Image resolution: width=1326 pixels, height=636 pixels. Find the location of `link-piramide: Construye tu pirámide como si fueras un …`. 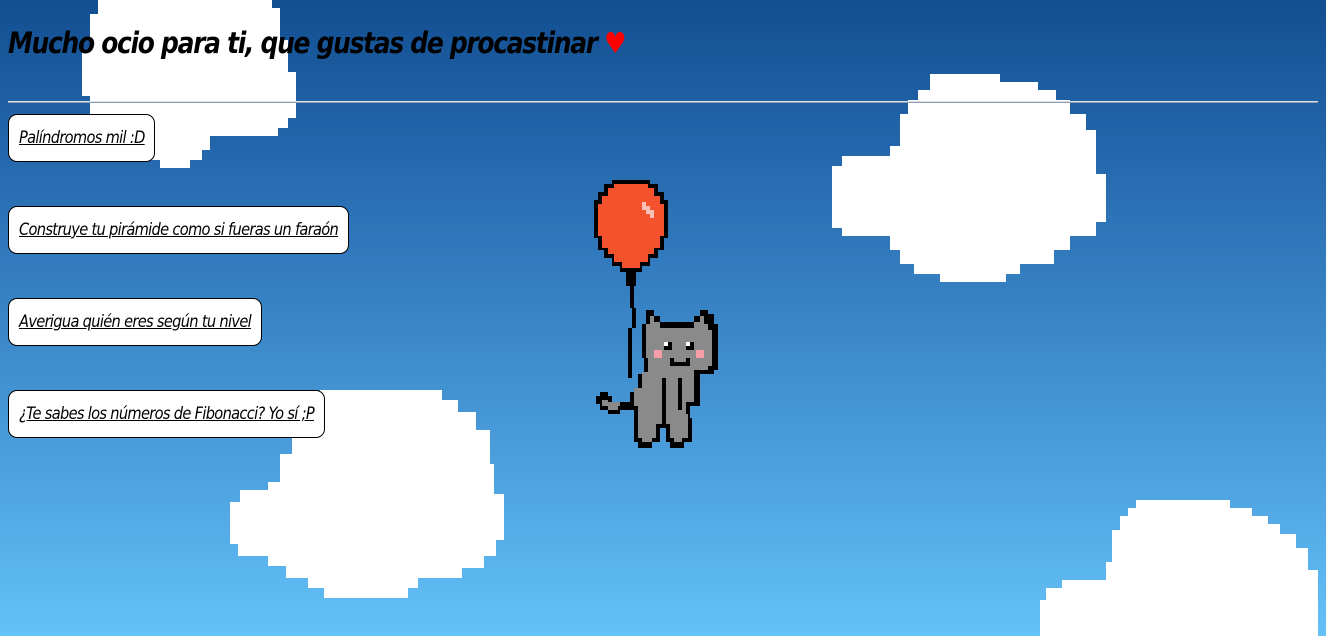

link-piramide: Construye tu pirámide como si fueras un … is located at coordinates (178, 230).